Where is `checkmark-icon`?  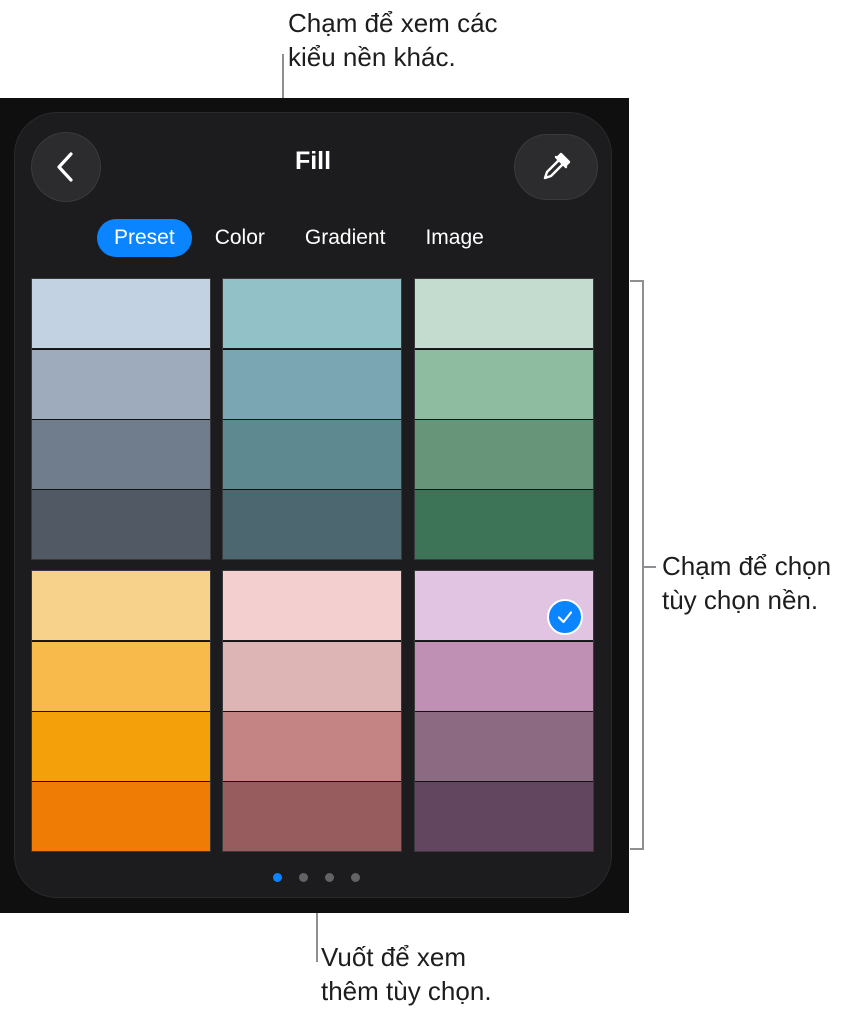
checkmark-icon is located at coordinates (565, 617).